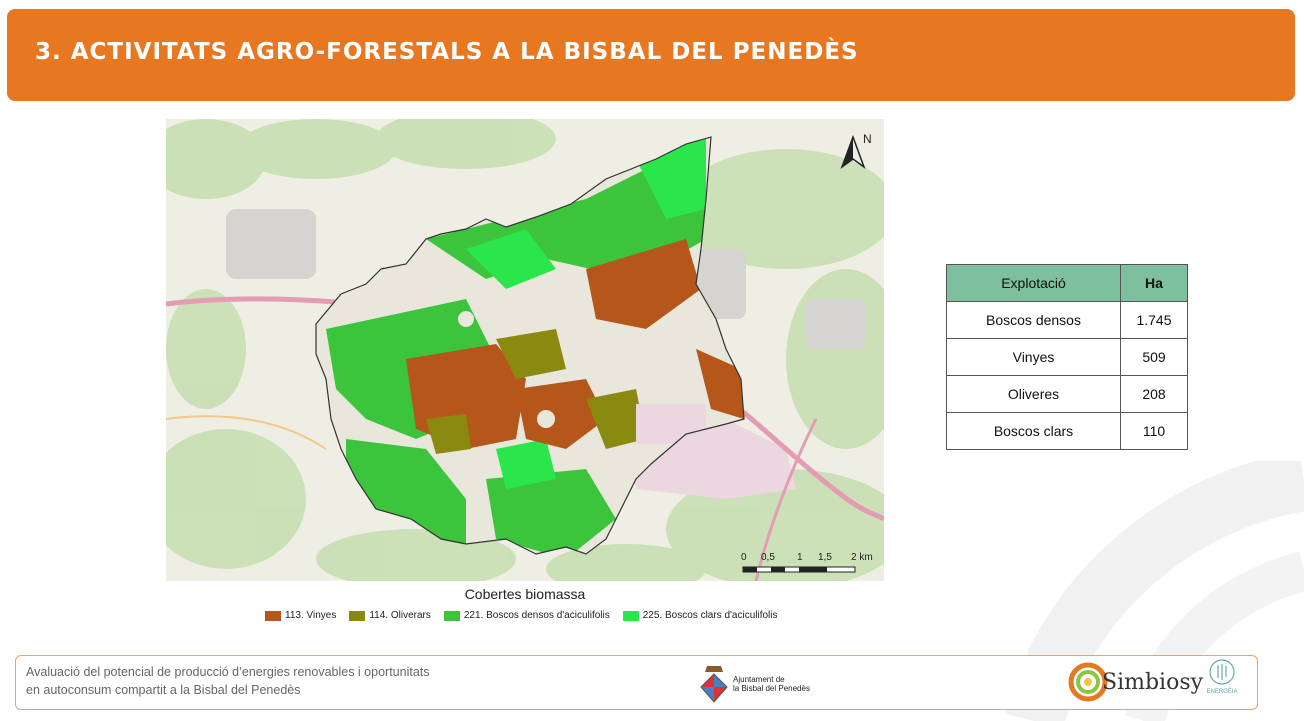  Describe the element at coordinates (1033, 431) in the screenshot. I see `table-cell-name: Boscos clars` at that location.